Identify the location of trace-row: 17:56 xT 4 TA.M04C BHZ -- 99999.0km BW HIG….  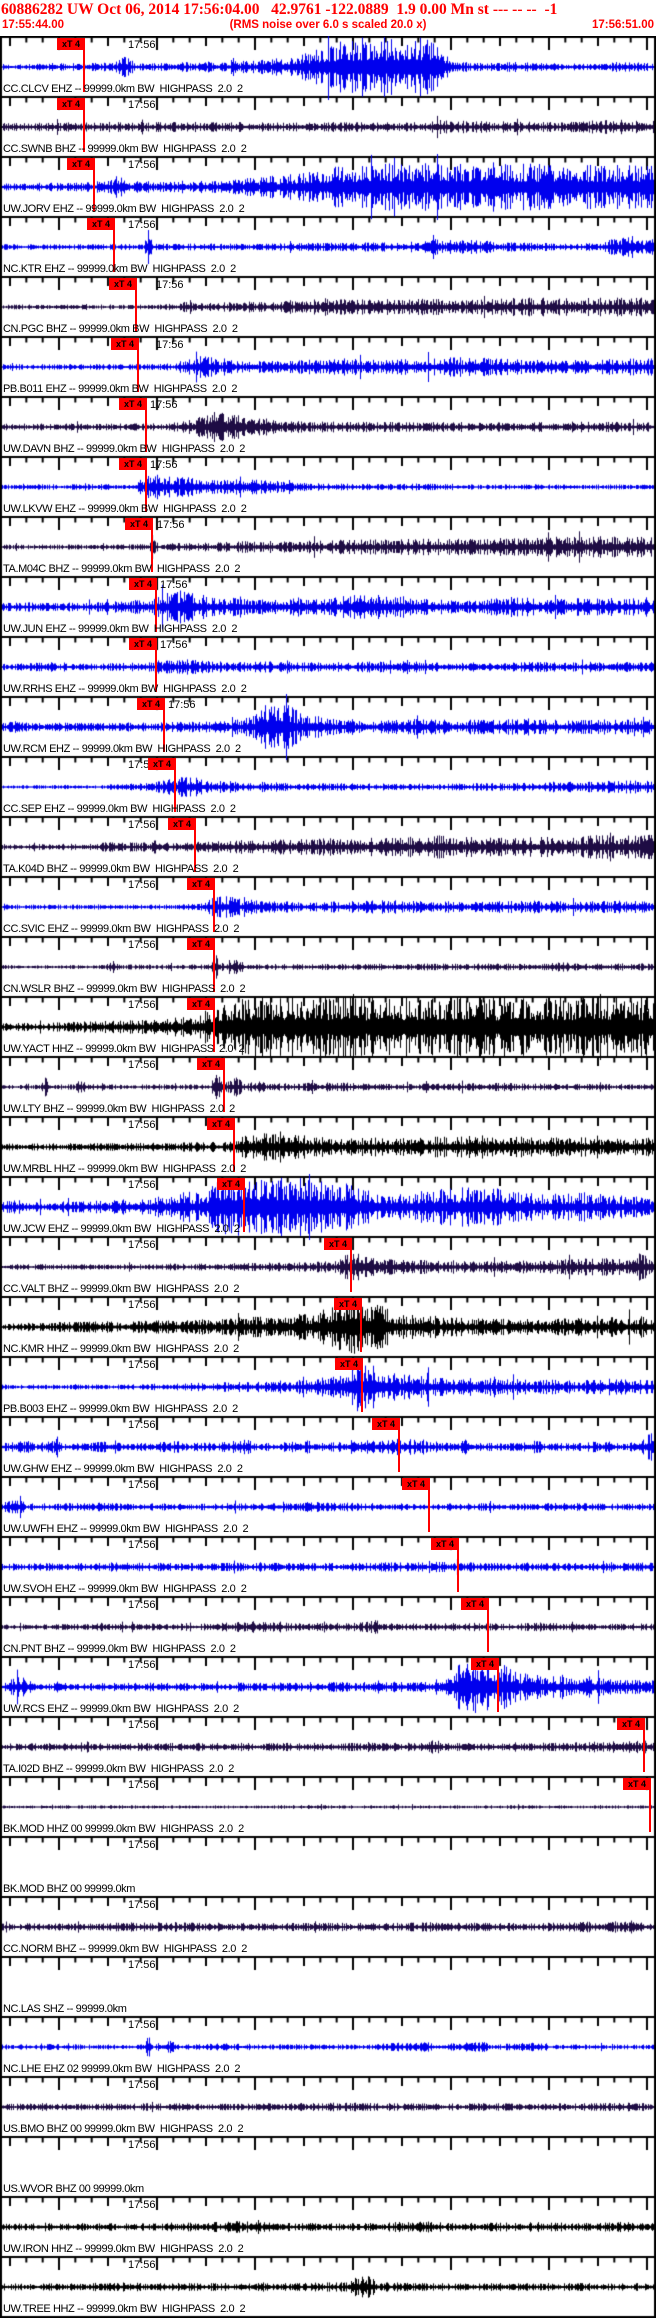
(328, 546).